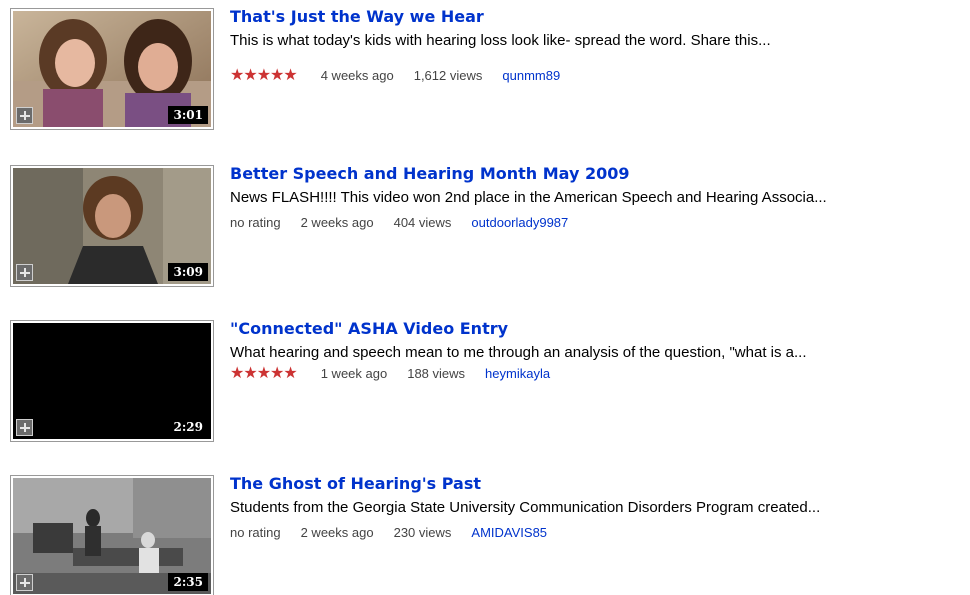  I want to click on video-meta: ★★★★★ 4 weeks ago 1,612 views qunmm89, so click(600, 75).